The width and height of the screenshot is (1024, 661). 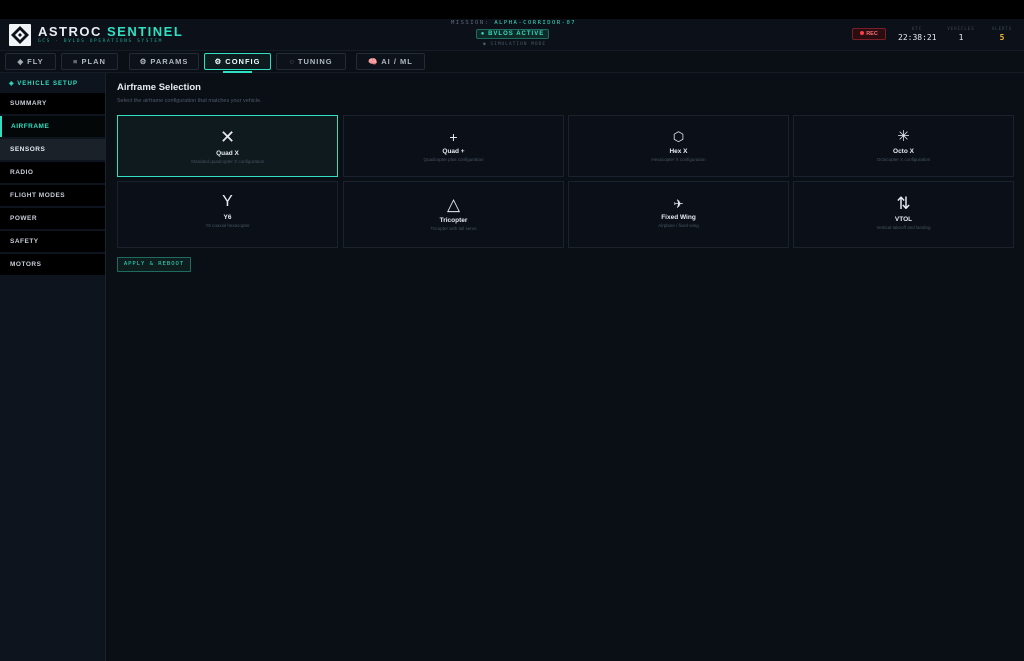 What do you see at coordinates (470, 23) in the screenshot?
I see `mission-label: MISSION:` at bounding box center [470, 23].